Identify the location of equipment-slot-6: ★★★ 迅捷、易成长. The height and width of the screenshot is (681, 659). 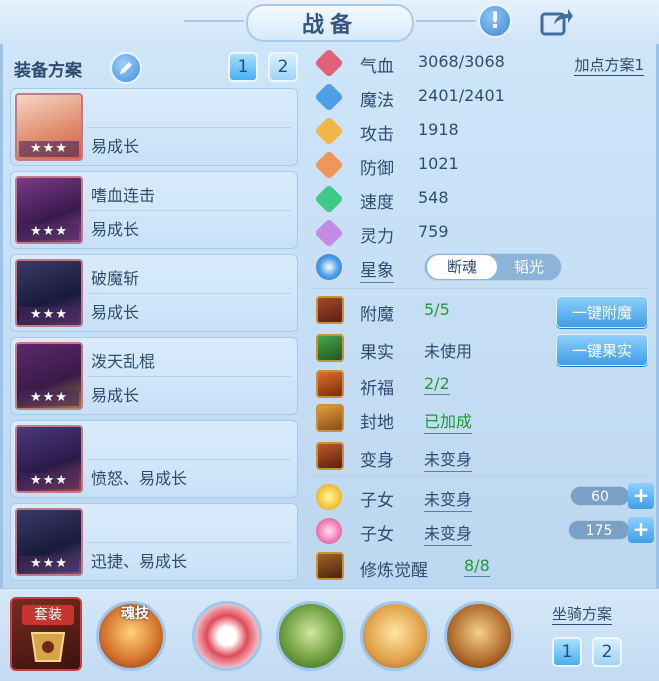
(154, 542).